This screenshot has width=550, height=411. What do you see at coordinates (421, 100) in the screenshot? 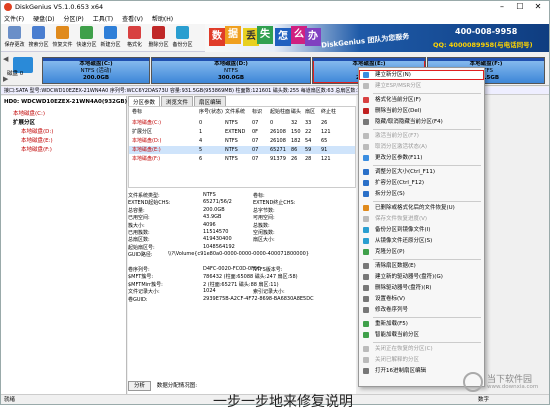
I see `context-menu-item: 格式化当前分区(F)` at bounding box center [421, 100].